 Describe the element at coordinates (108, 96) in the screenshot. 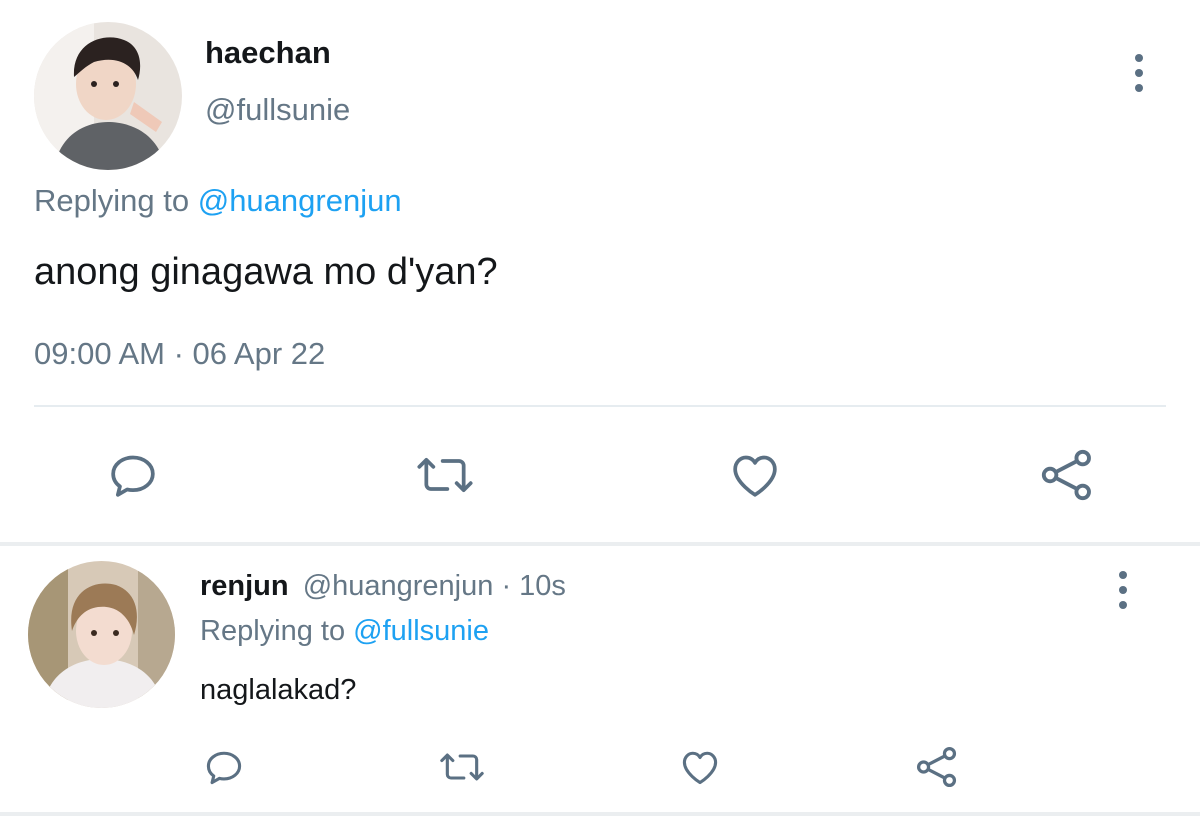

I see `author-avatar` at that location.